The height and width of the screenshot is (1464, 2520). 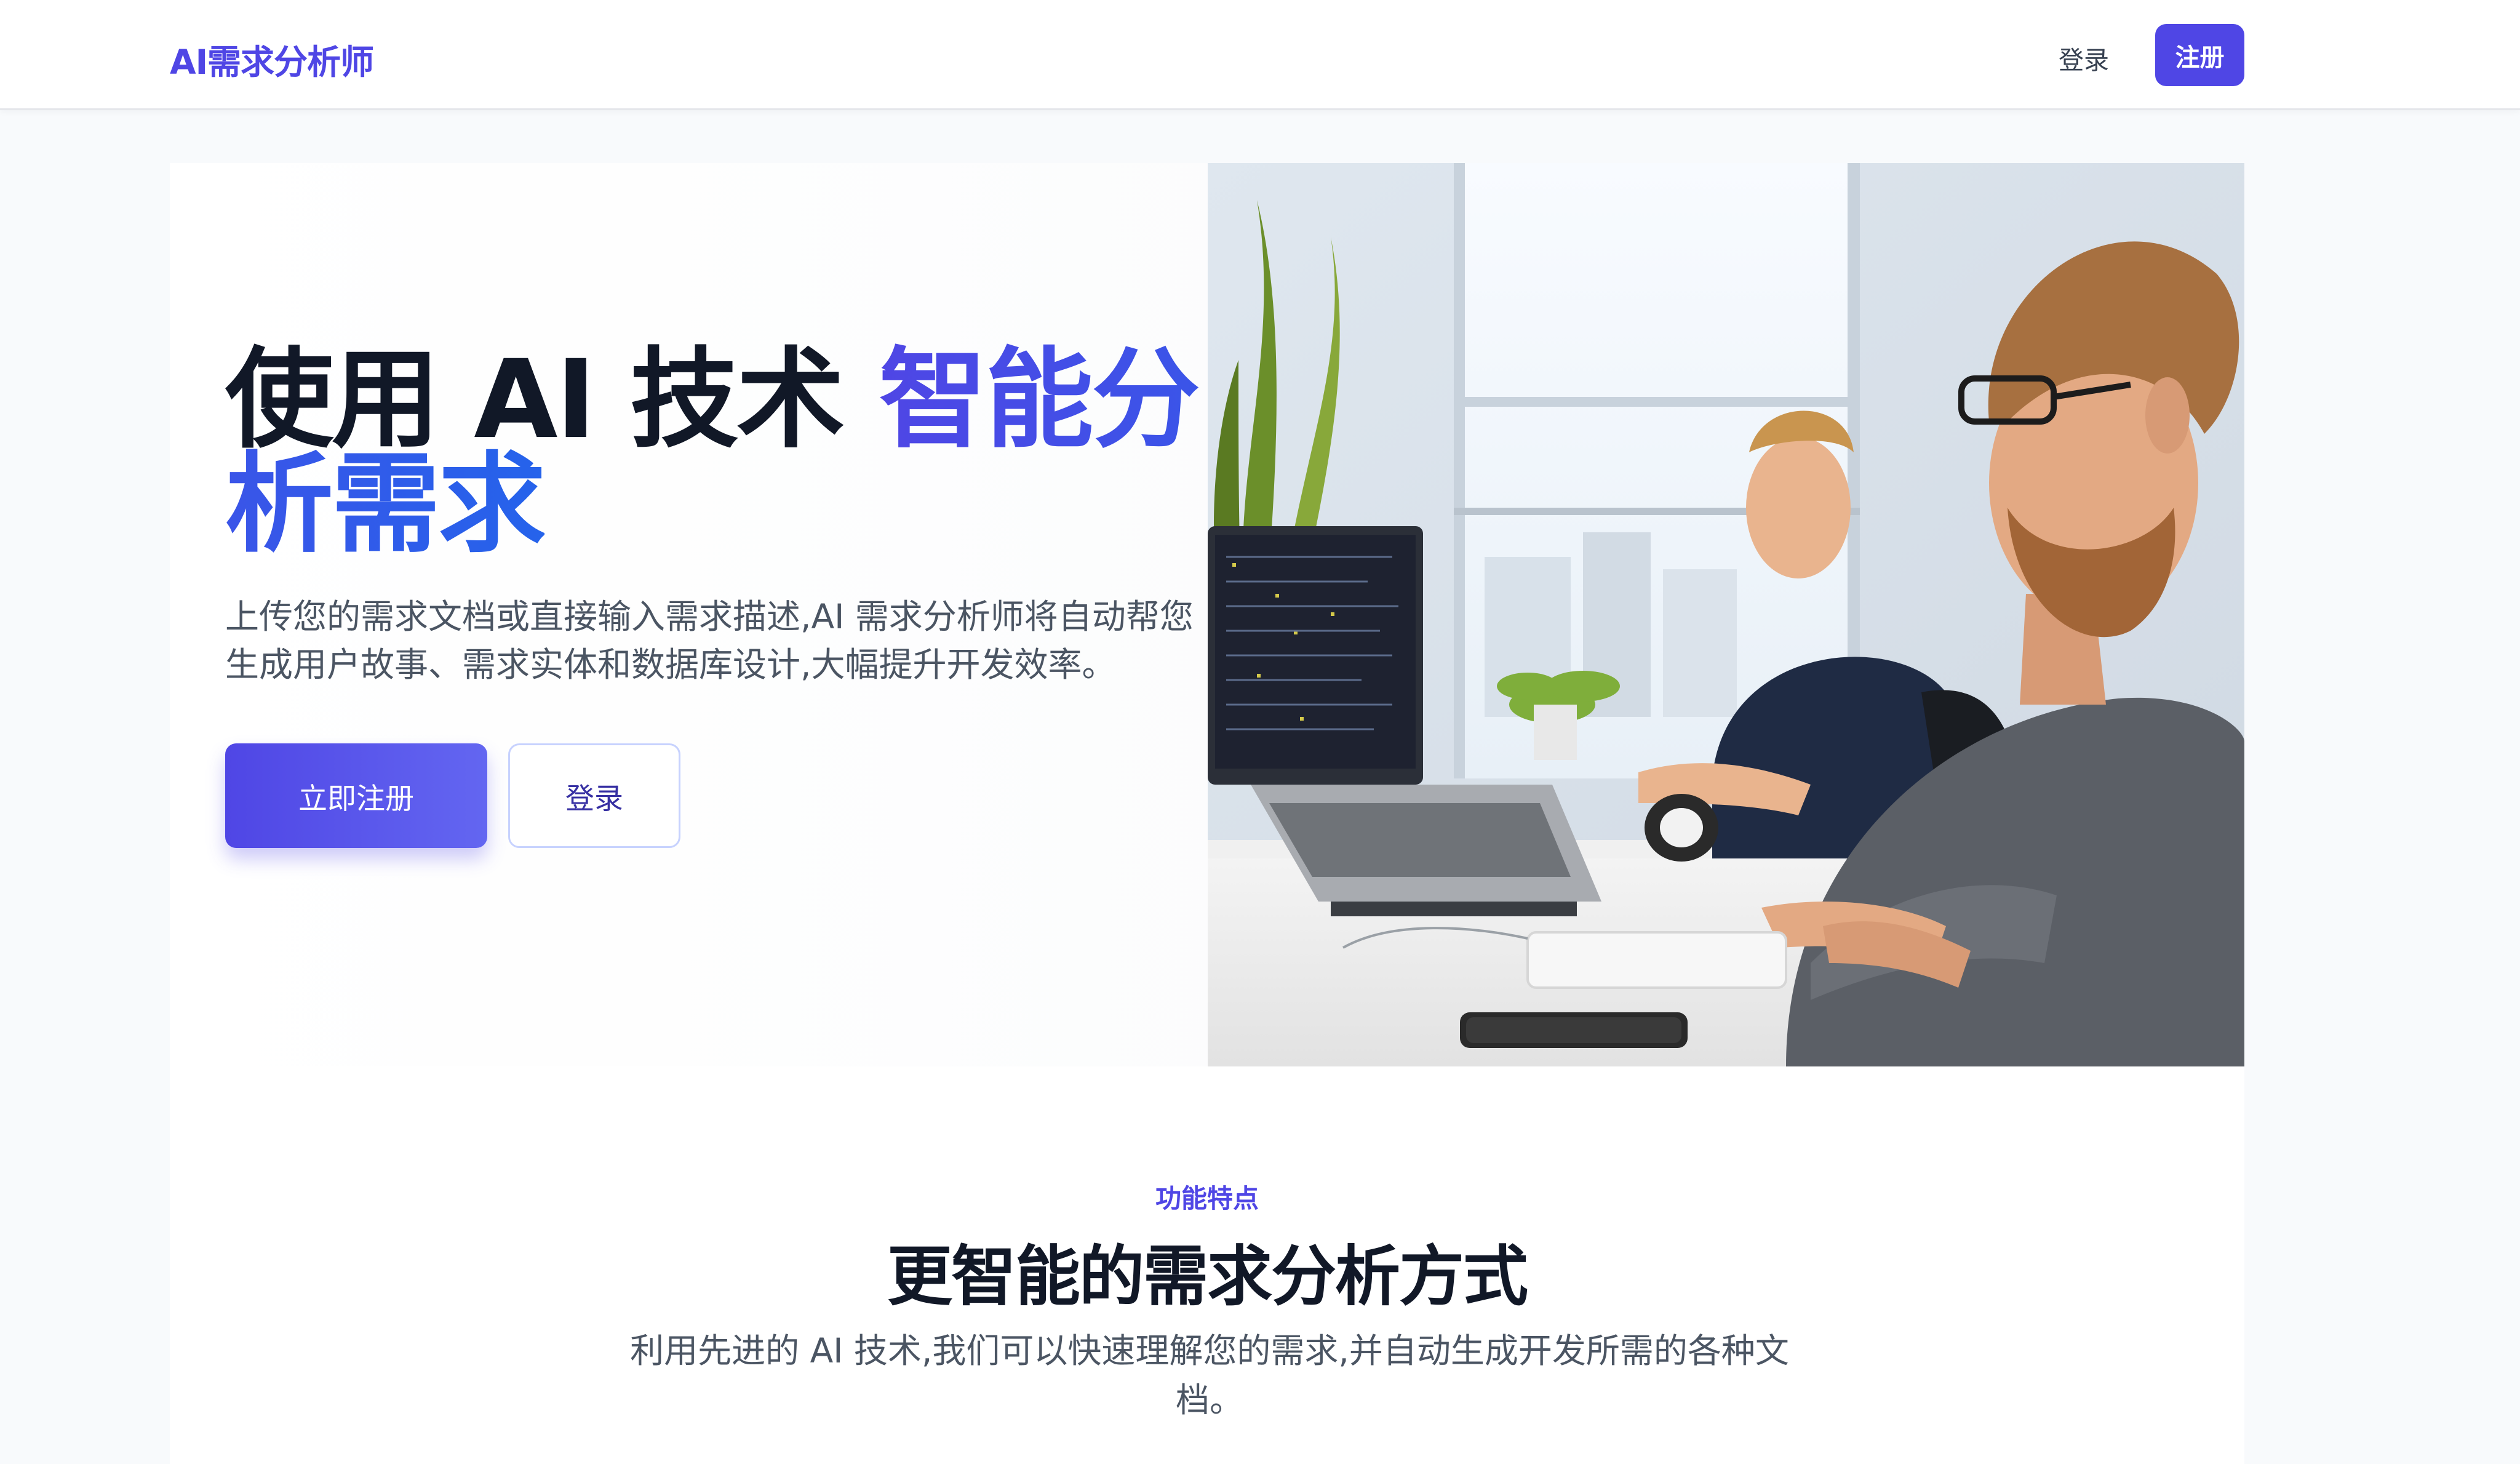 What do you see at coordinates (1260, 55) in the screenshot?
I see `top-navbar: AI需求分析师 登录 注册` at bounding box center [1260, 55].